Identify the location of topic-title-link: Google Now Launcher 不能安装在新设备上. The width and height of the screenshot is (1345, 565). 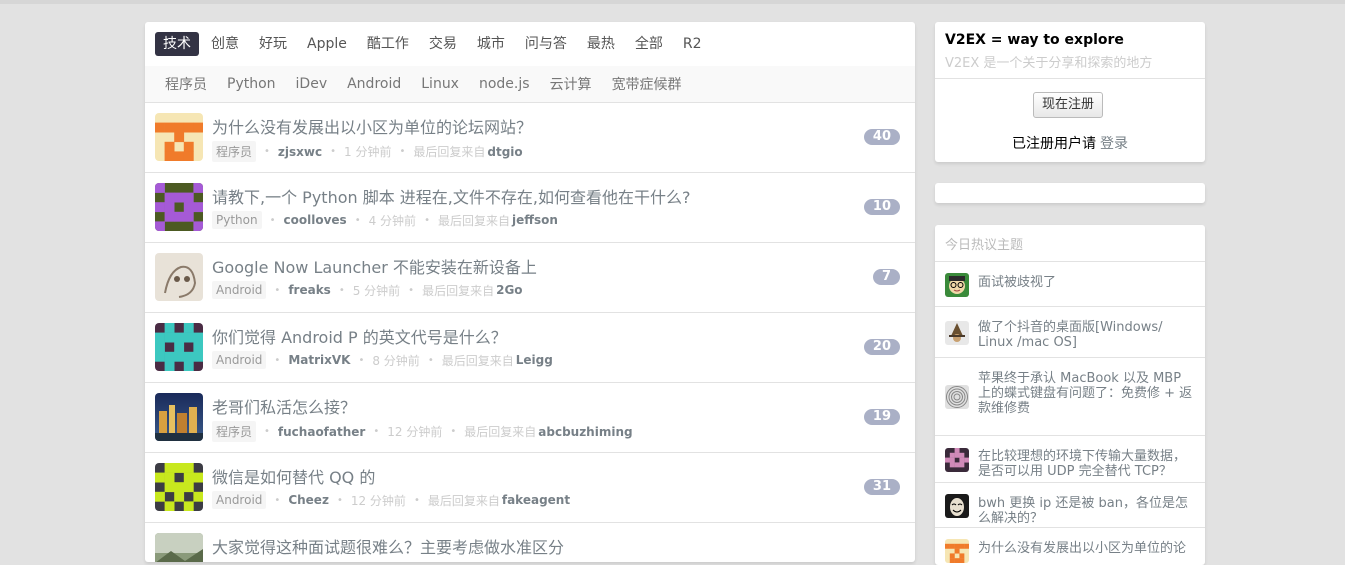
(374, 266).